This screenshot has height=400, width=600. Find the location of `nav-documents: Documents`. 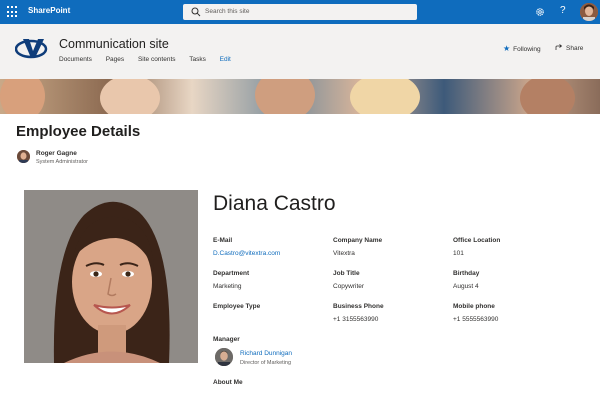

nav-documents: Documents is located at coordinates (75, 59).